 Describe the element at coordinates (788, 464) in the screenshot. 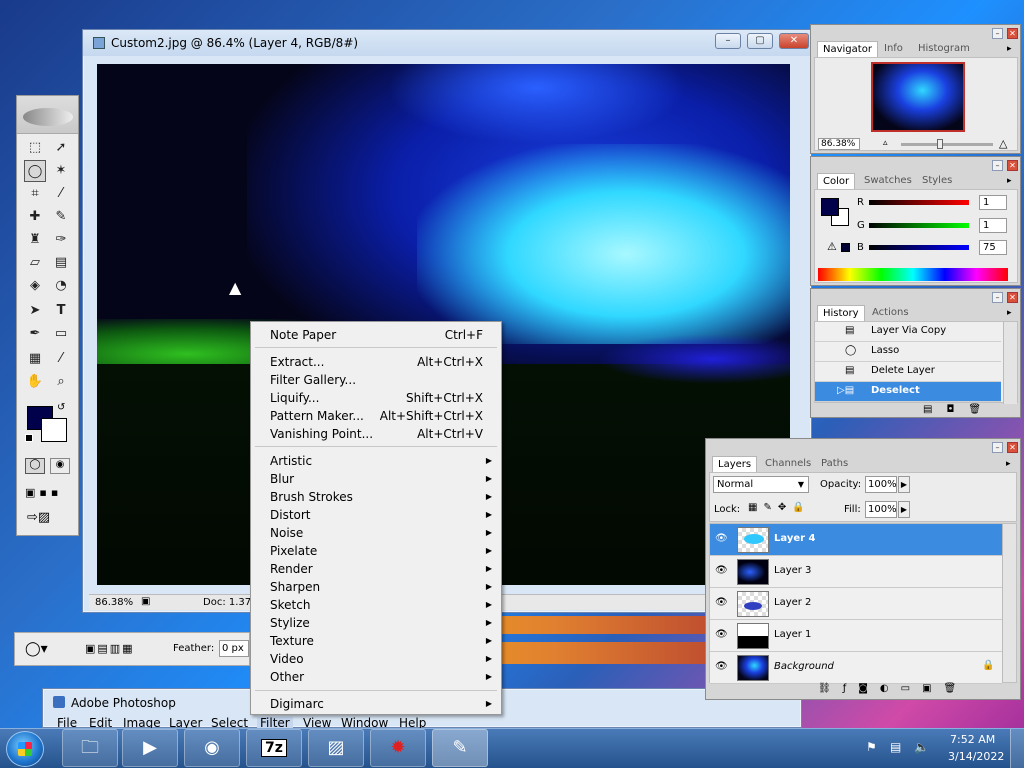

I see `tab-channels: Channels` at that location.